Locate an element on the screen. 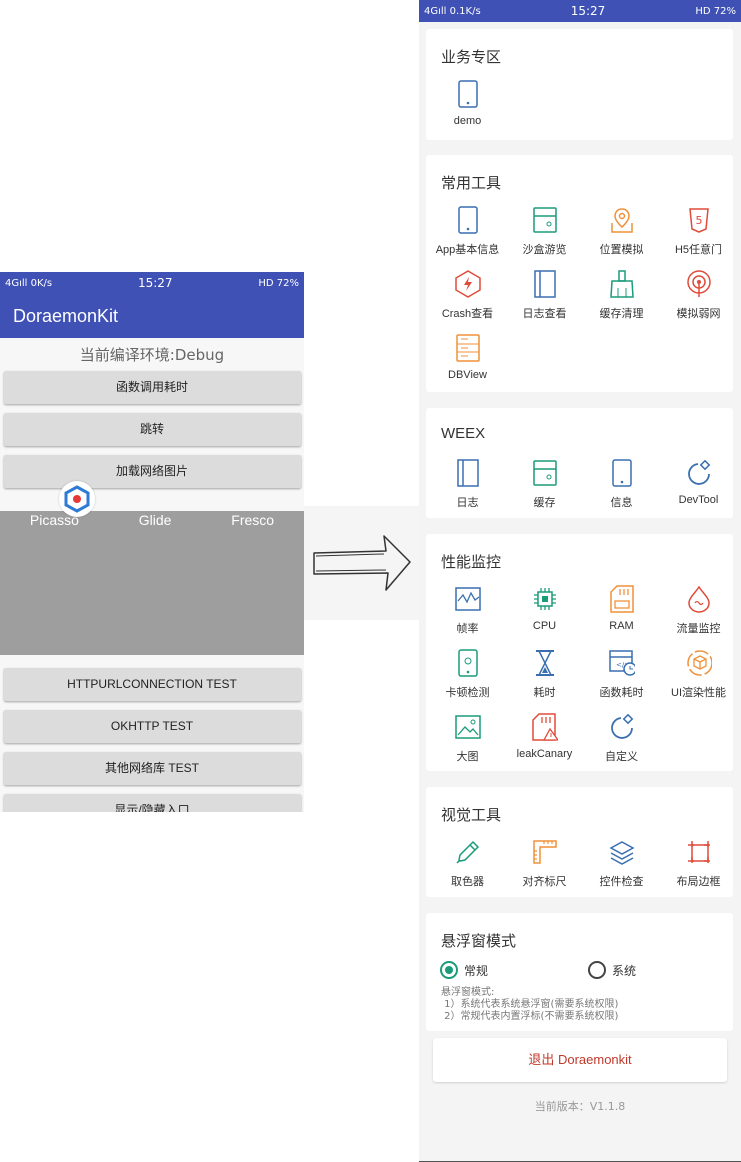 This screenshot has height=1162, width=741. version-label: 当前版本：V1.1.8 is located at coordinates (580, 1106).